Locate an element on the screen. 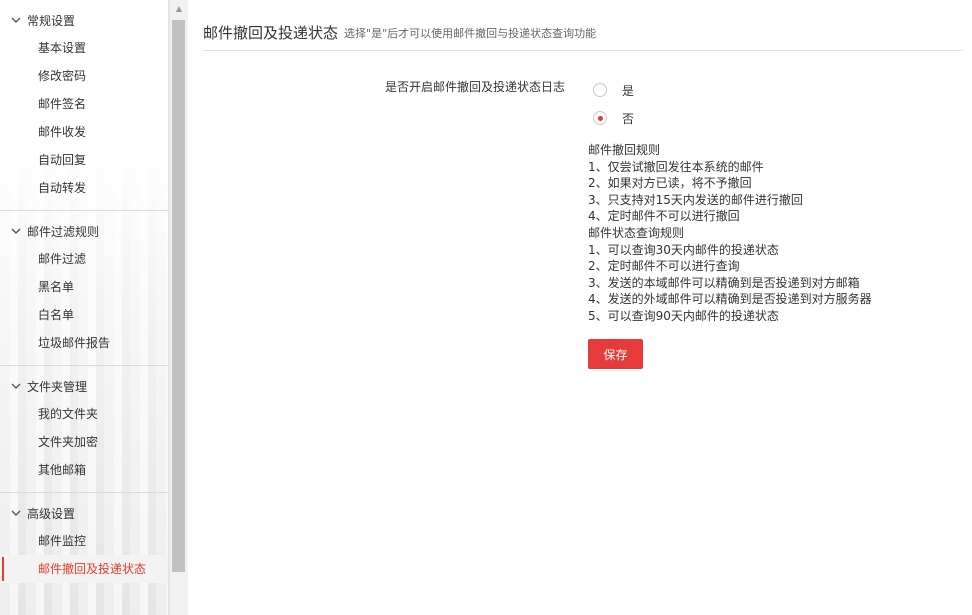 The width and height of the screenshot is (972, 615). sidebar-group-general: 常规设置 基本设置 修改密码 邮件签名 邮件收发 自动回复 自动转发 is located at coordinates (84, 105).